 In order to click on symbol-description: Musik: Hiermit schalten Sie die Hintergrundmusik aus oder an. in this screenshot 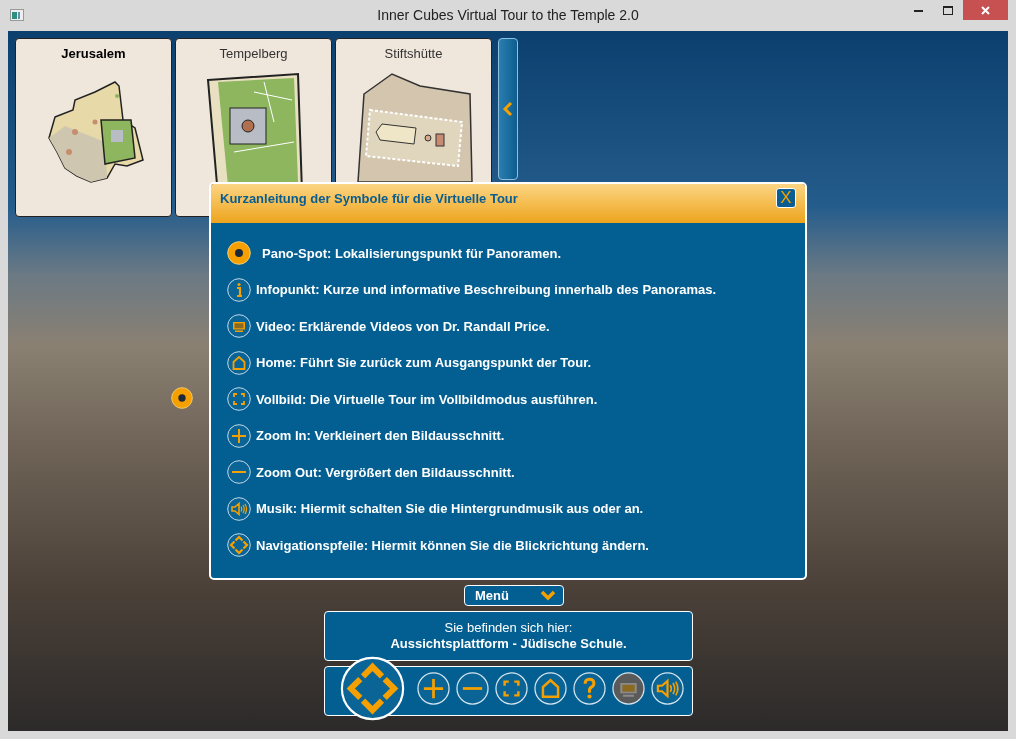, I will do `click(450, 509)`.